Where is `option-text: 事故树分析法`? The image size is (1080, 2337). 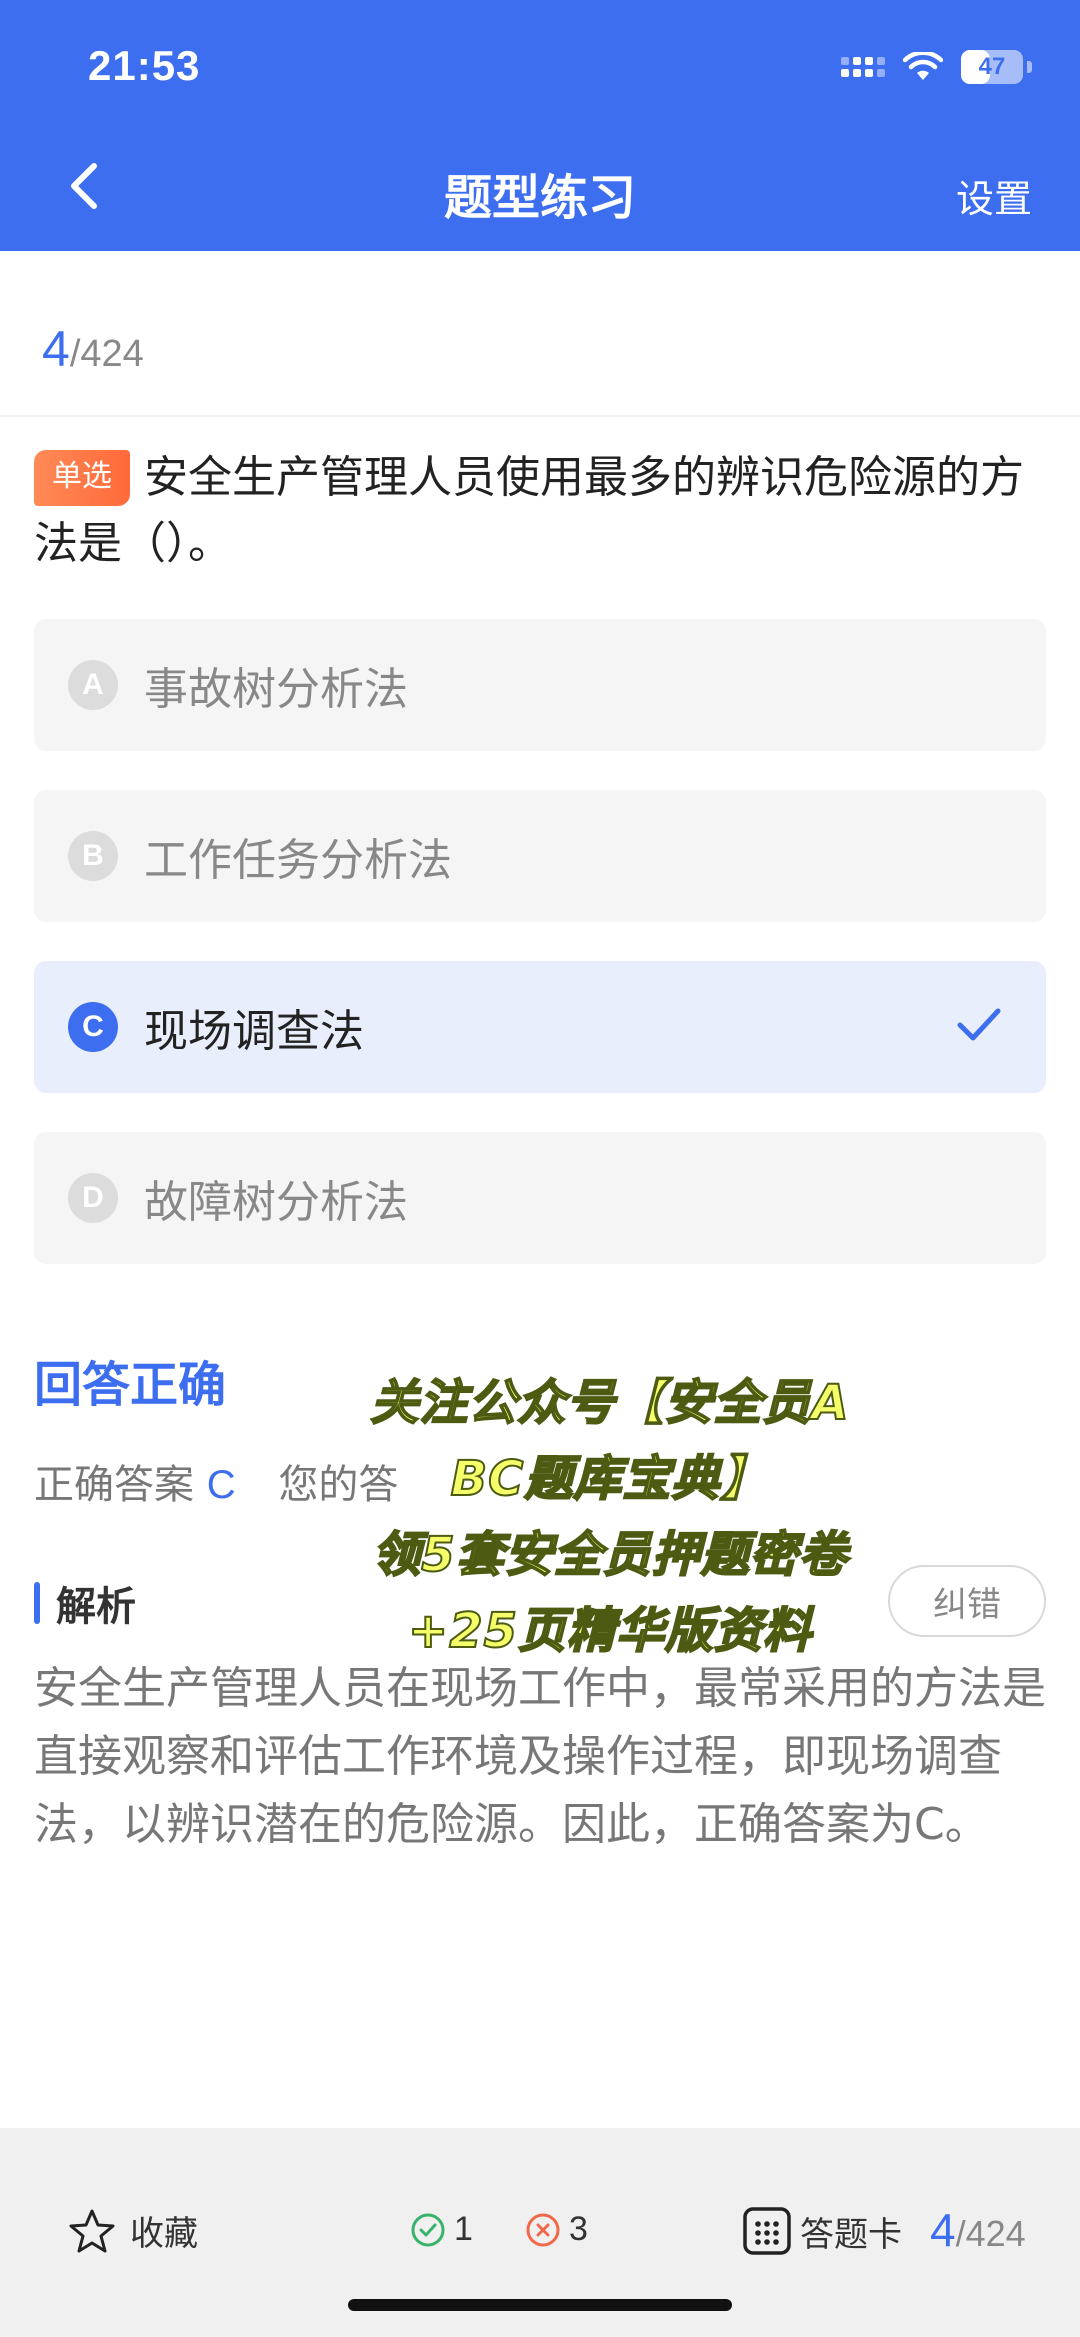 option-text: 事故树分析法 is located at coordinates (276, 689).